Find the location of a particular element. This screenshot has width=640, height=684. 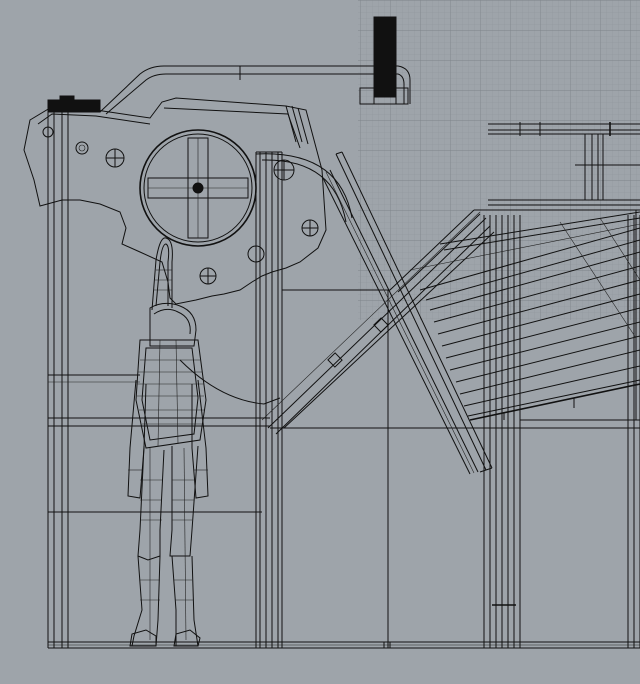

cam-plate is located at coordinates (175, 201).